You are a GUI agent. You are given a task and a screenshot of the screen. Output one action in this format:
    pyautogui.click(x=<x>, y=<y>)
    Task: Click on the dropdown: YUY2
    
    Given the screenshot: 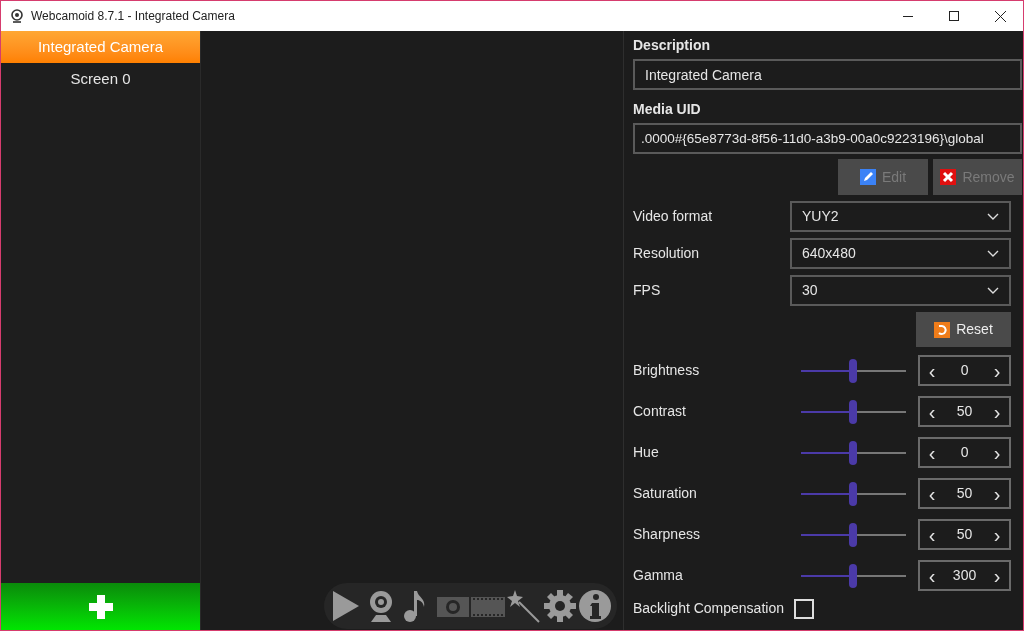 What is the action you would take?
    pyautogui.click(x=900, y=216)
    